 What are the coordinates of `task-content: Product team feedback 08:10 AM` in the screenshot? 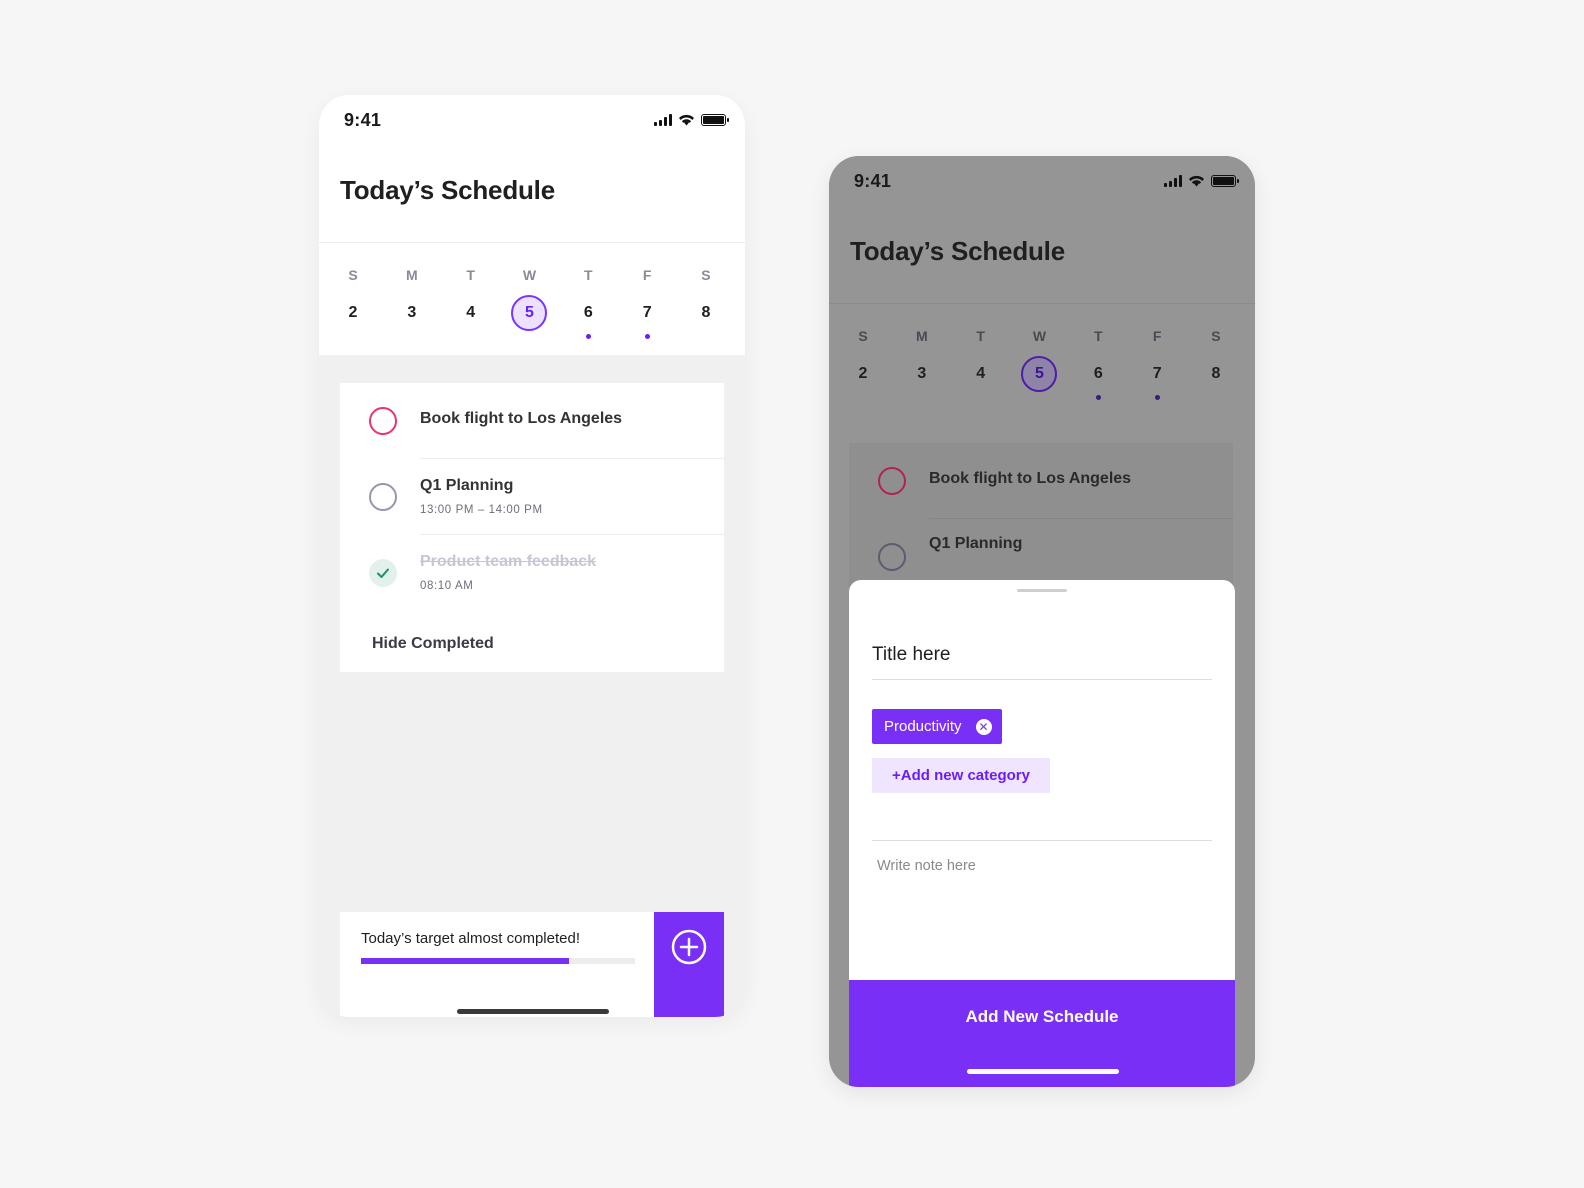 It's located at (572, 573).